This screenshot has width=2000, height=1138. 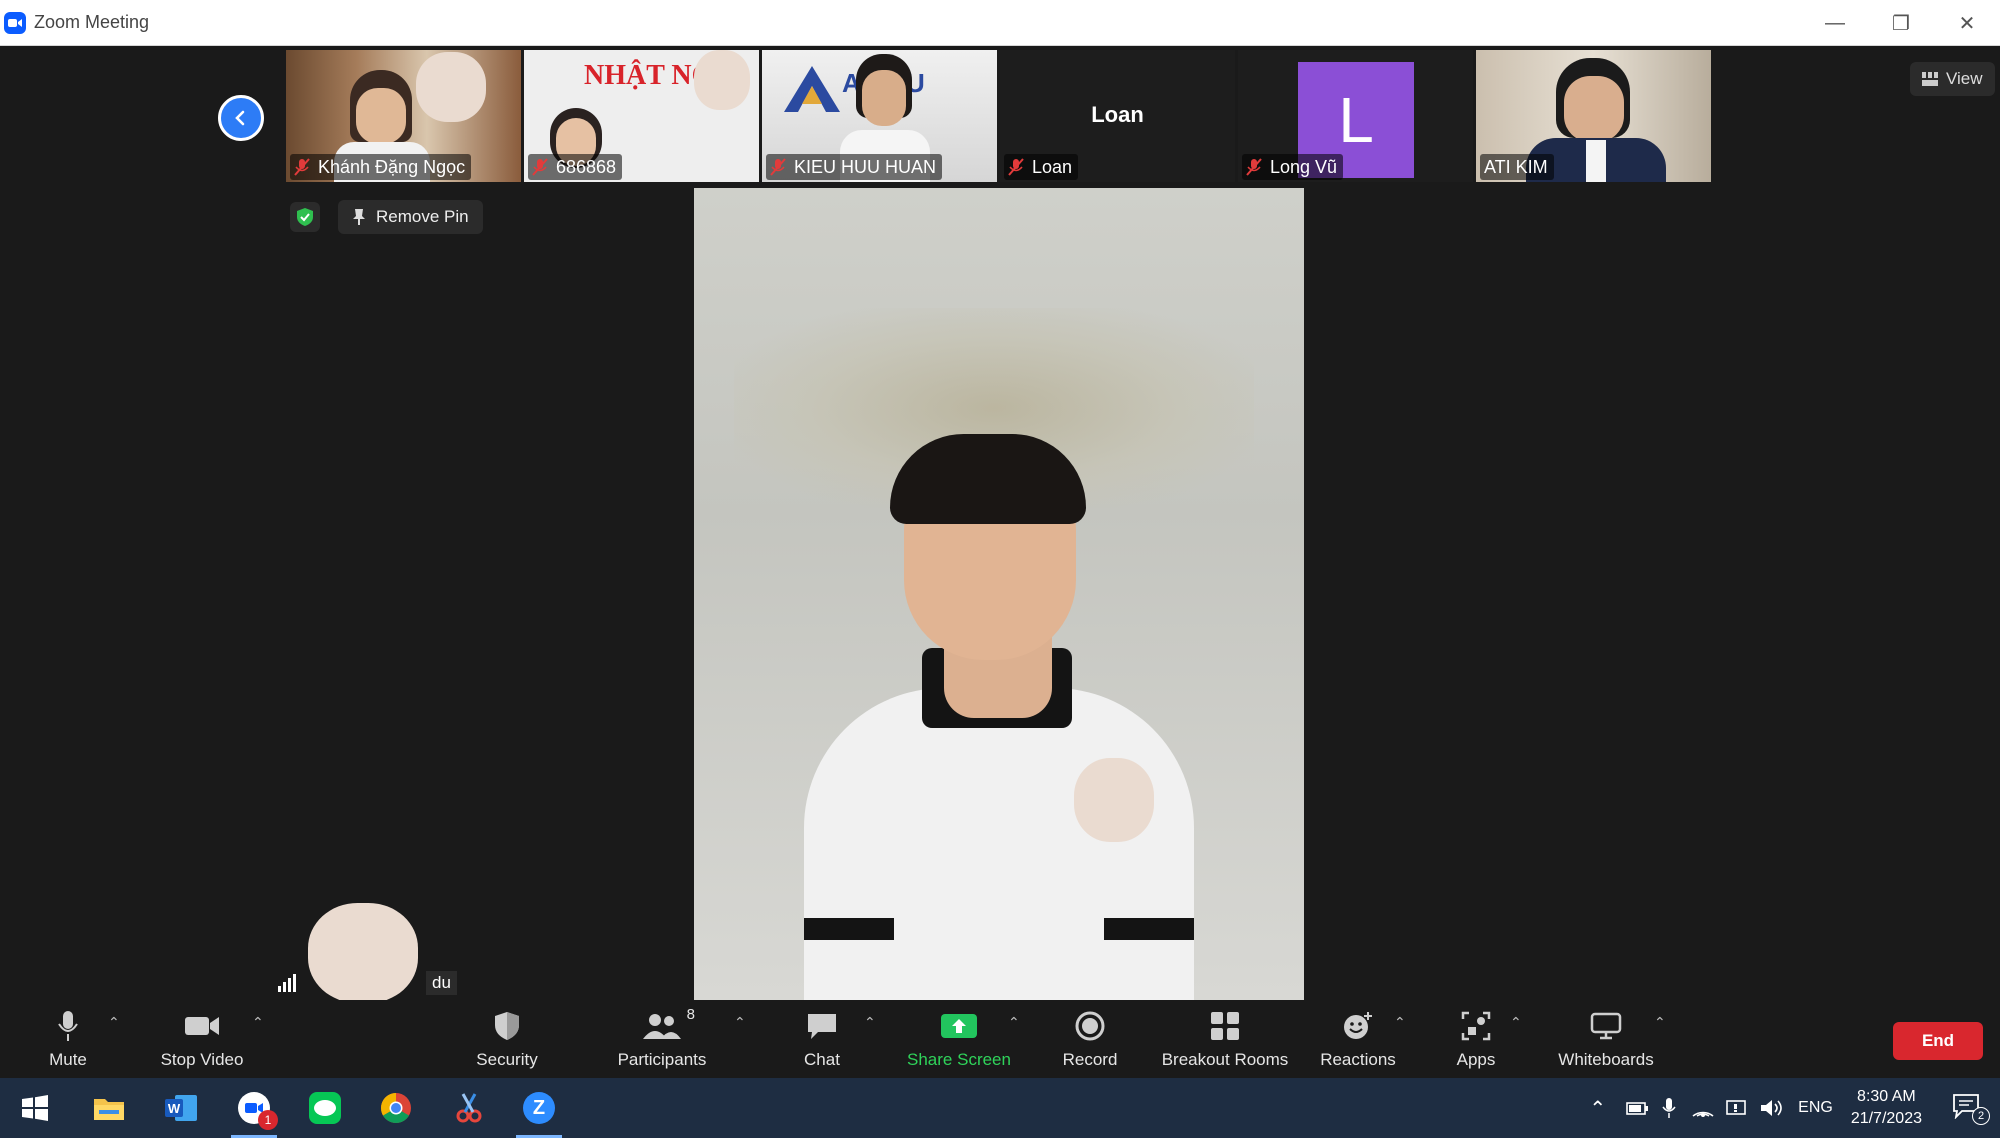 I want to click on share-screen-label: Share Screen, so click(x=959, y=1059).